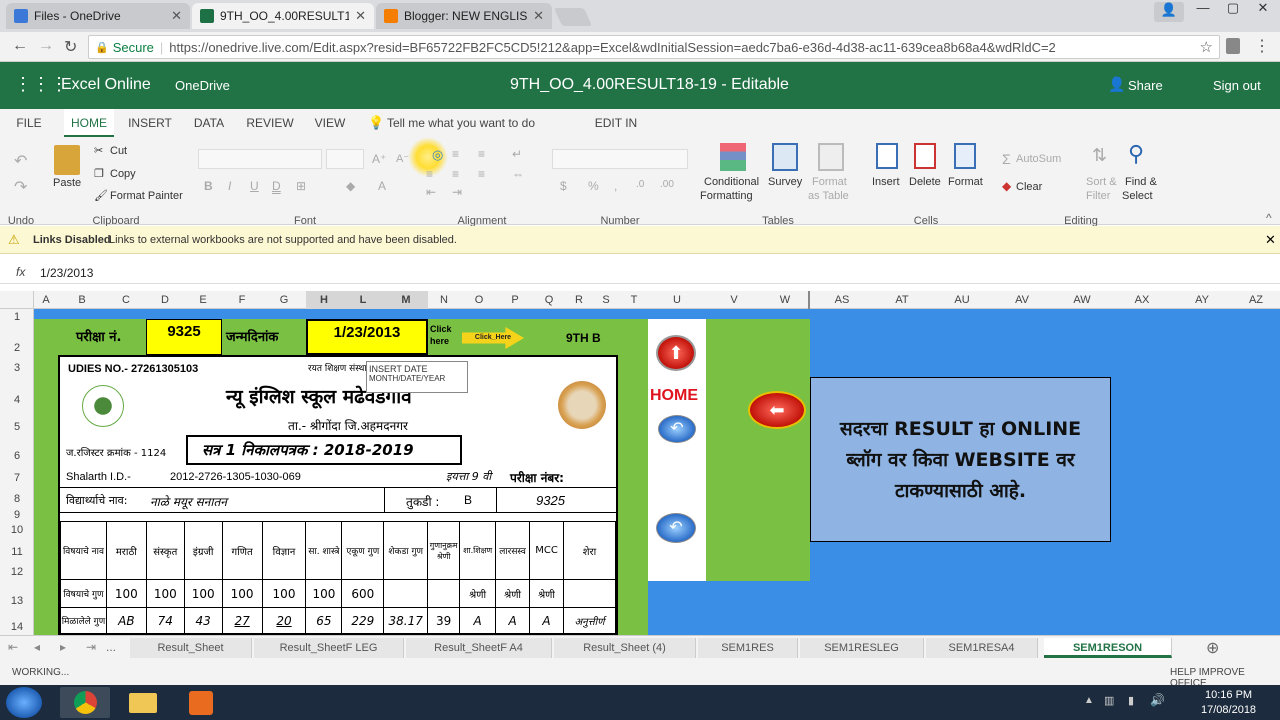 The width and height of the screenshot is (1280, 720). Describe the element at coordinates (203, 620) in the screenshot. I see `table-cell: 43` at that location.